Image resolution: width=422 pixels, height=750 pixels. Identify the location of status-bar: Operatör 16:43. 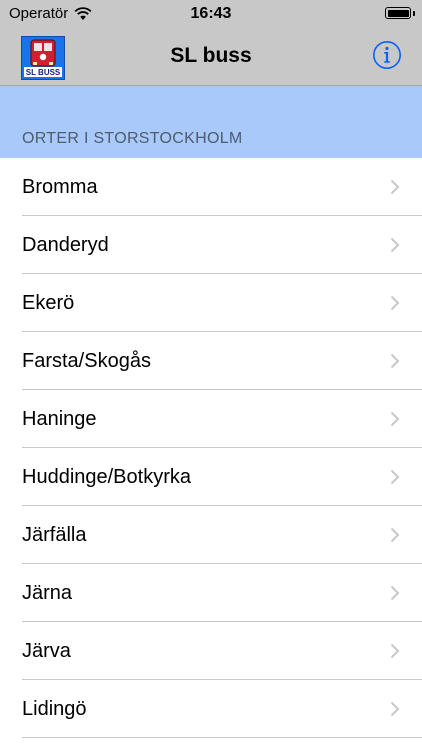
(211, 15).